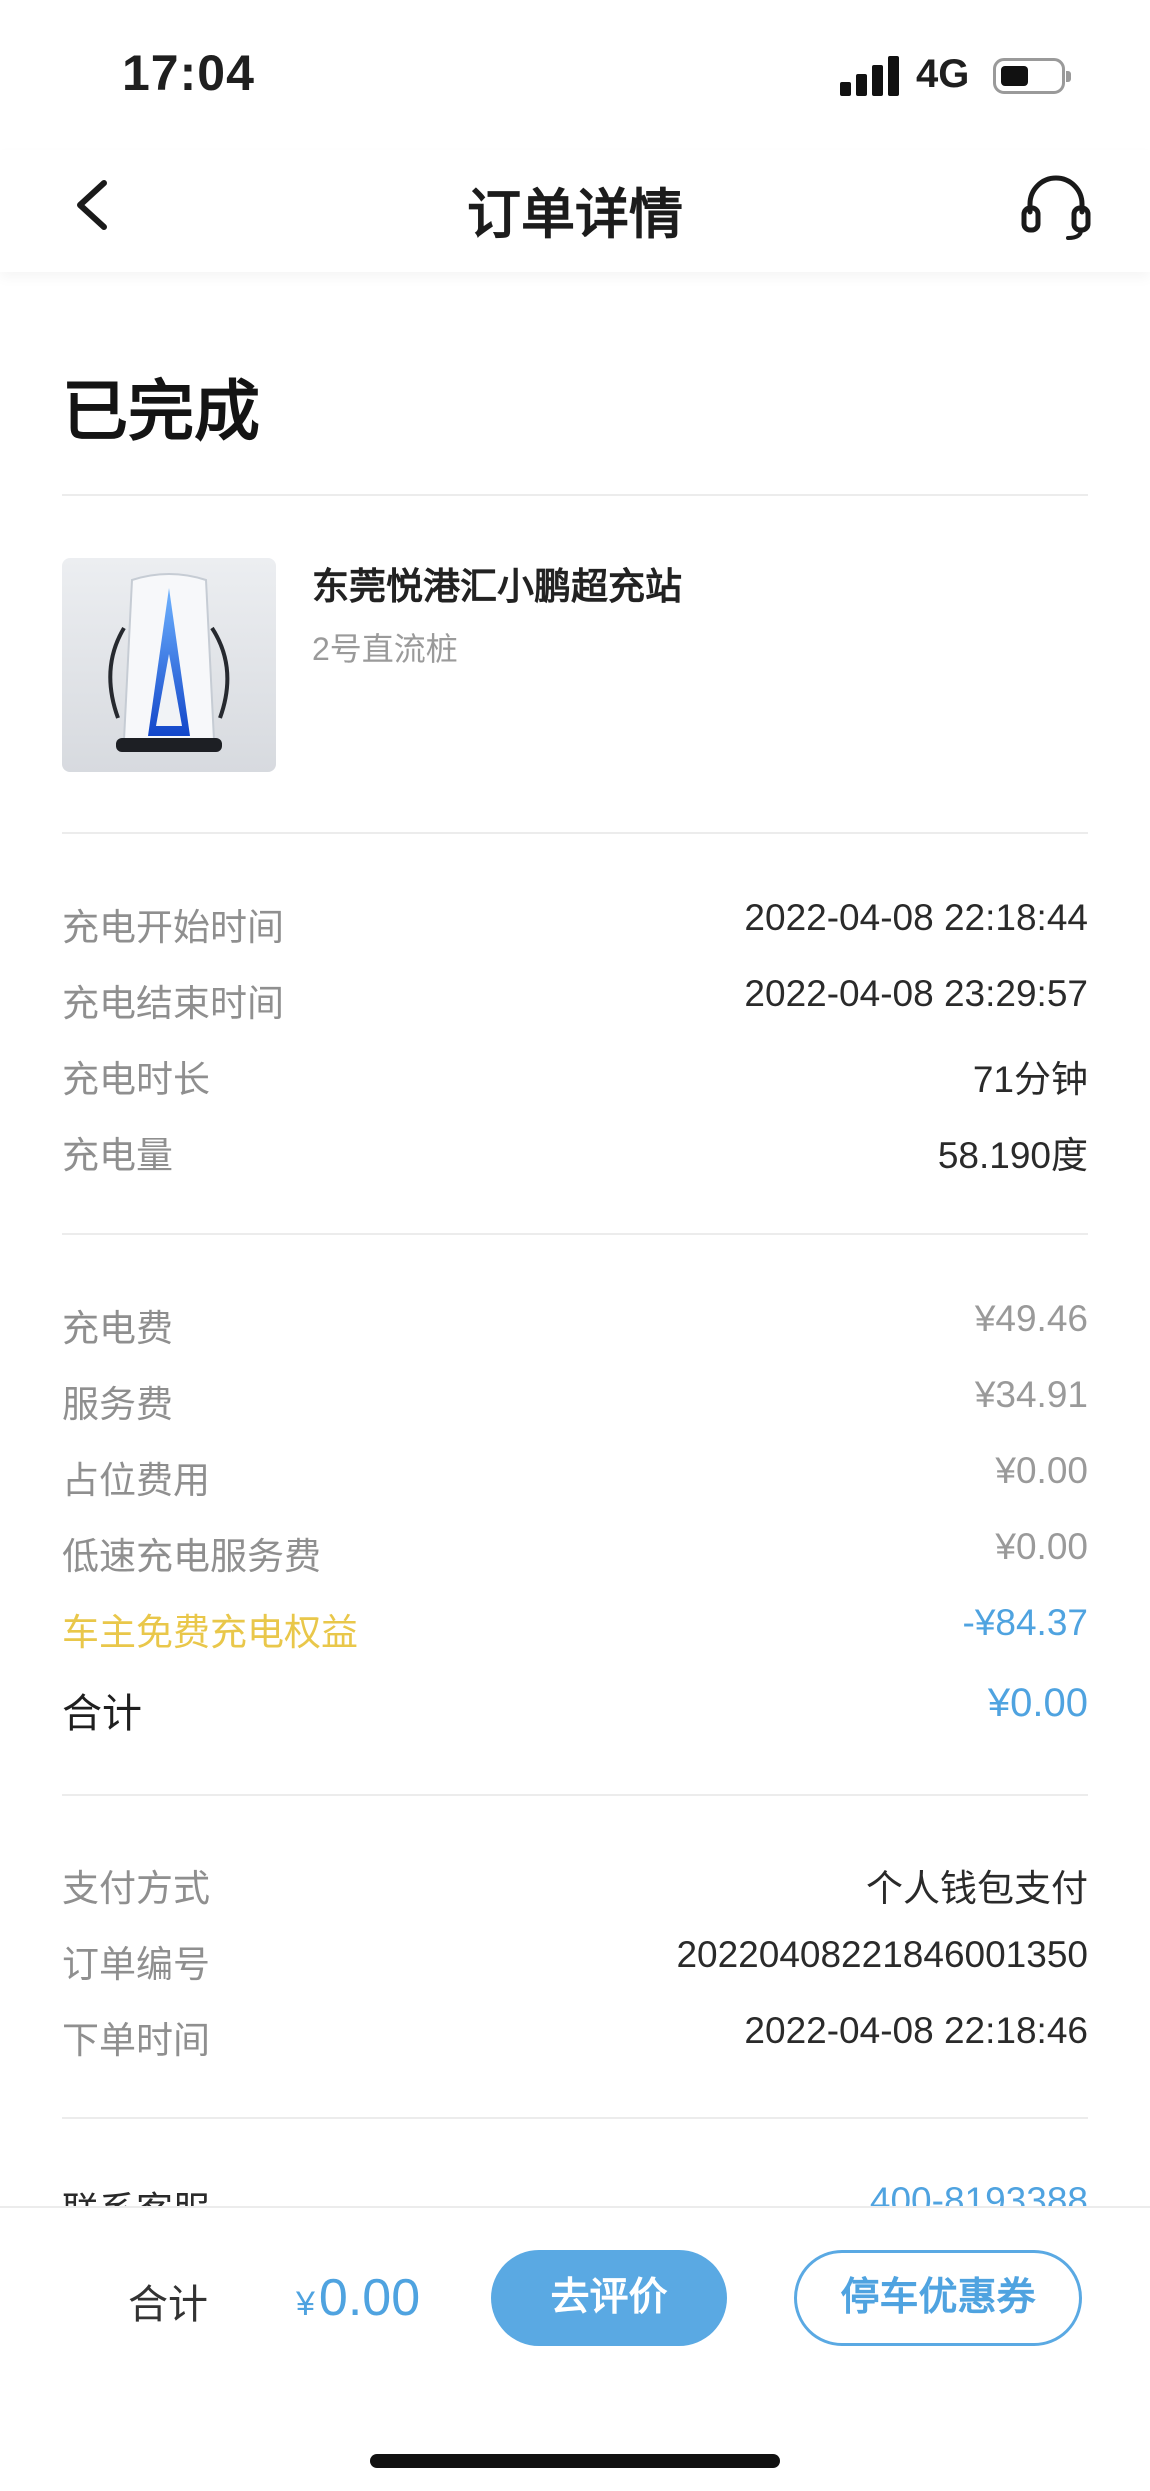  Describe the element at coordinates (94, 205) in the screenshot. I see `back-arrow-icon` at that location.